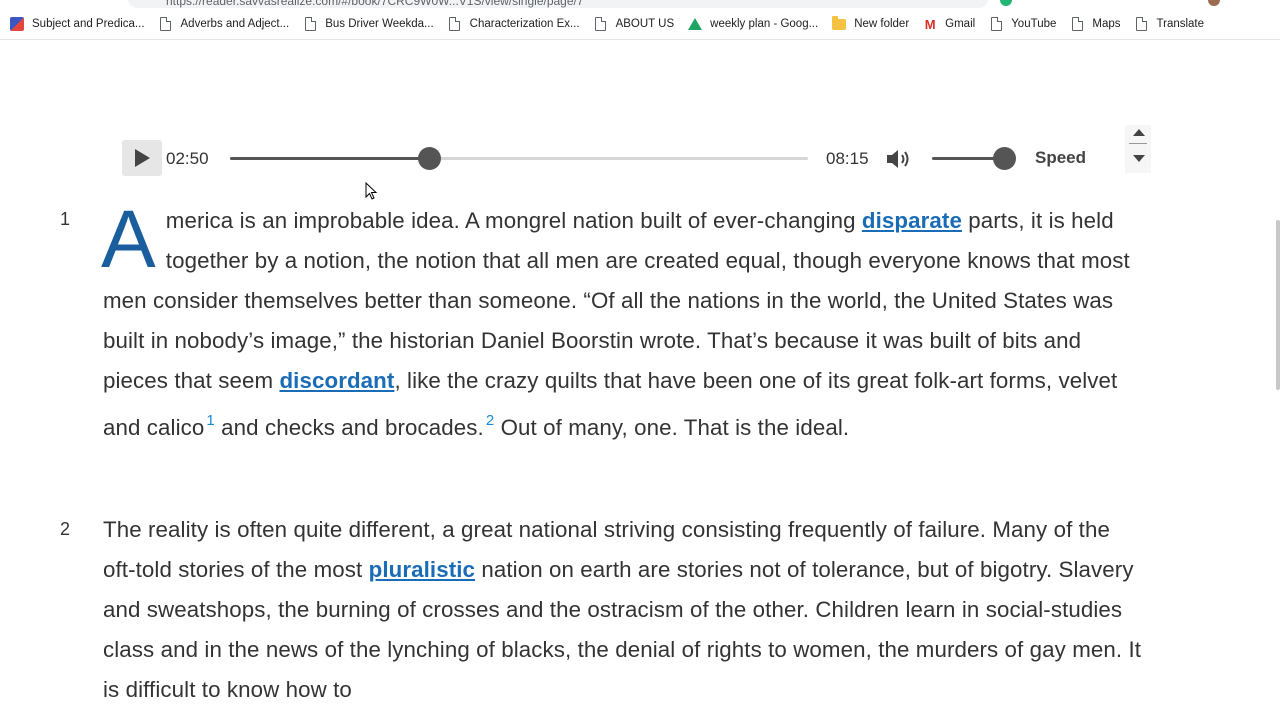 The image size is (1280, 720). Describe the element at coordinates (1180, 24) in the screenshot. I see `bookmark-label: Translate` at that location.